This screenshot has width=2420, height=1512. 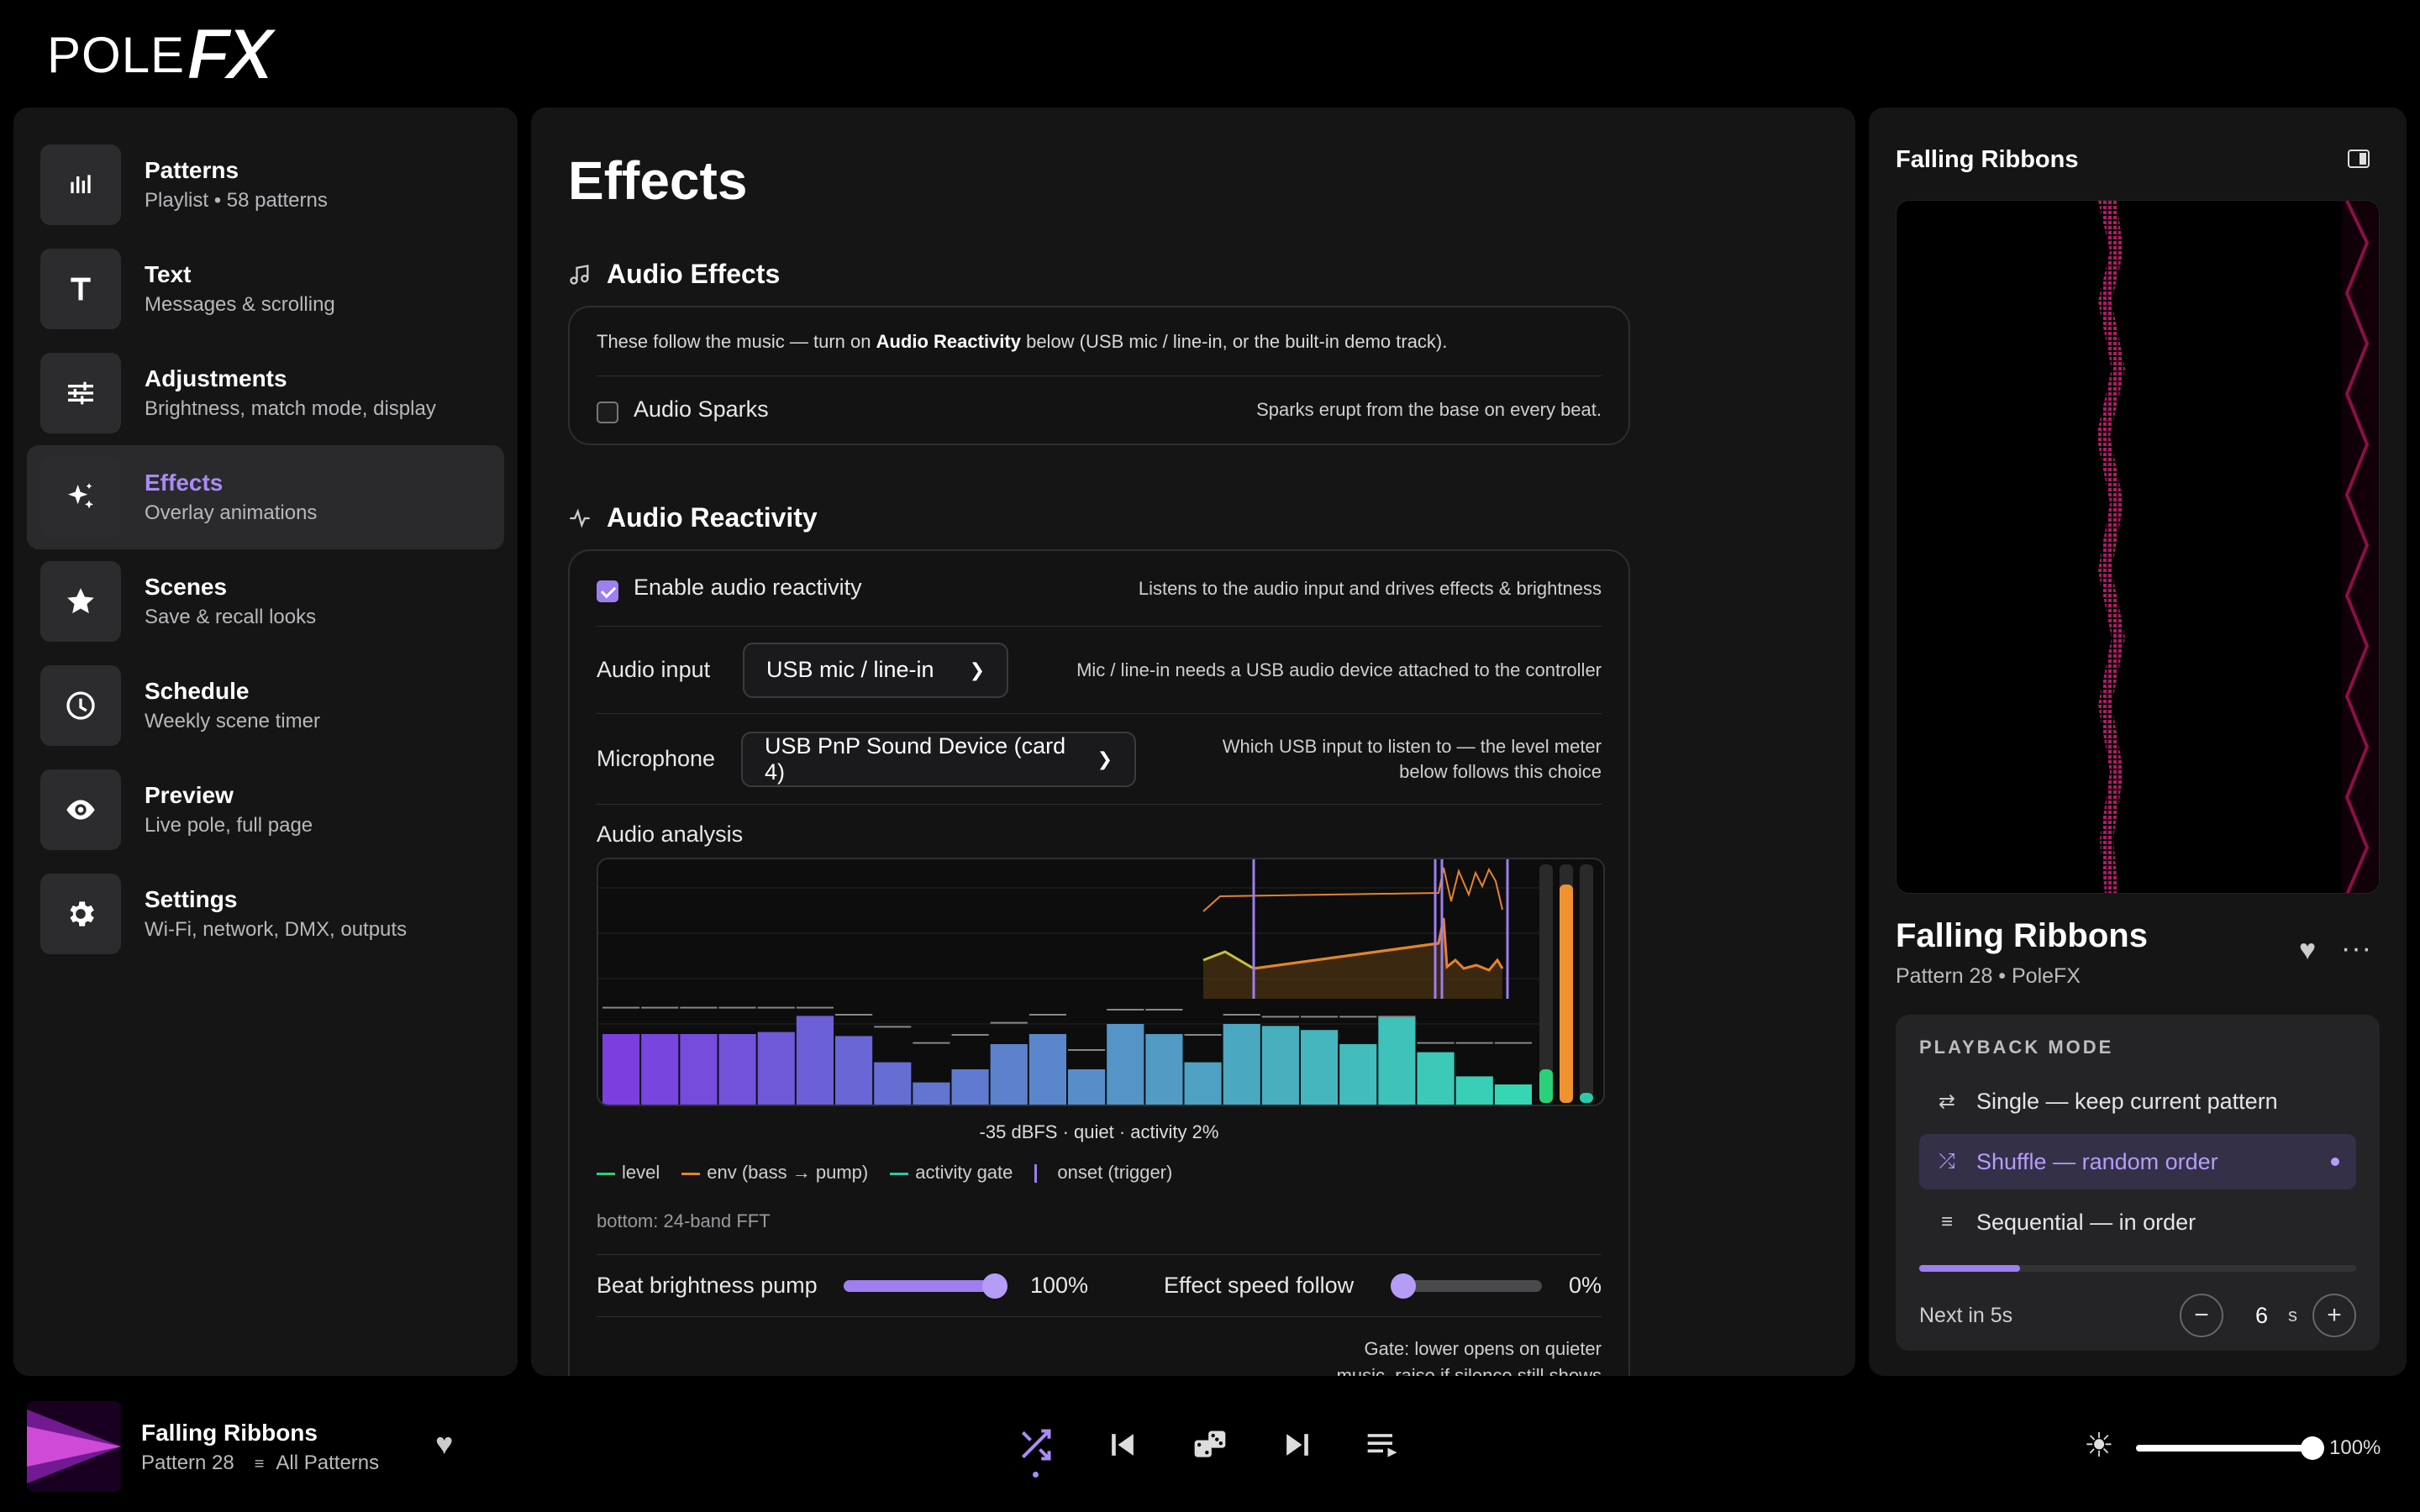 I want to click on sidebar-item-scenes: Scenes Save & recall looks, so click(x=265, y=601).